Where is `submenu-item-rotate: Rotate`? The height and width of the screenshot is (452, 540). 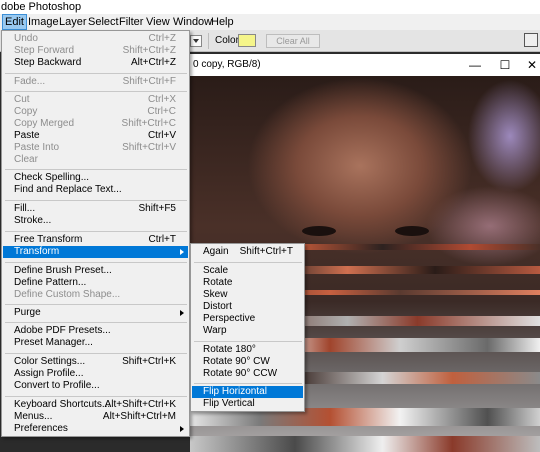 submenu-item-rotate: Rotate is located at coordinates (247, 283).